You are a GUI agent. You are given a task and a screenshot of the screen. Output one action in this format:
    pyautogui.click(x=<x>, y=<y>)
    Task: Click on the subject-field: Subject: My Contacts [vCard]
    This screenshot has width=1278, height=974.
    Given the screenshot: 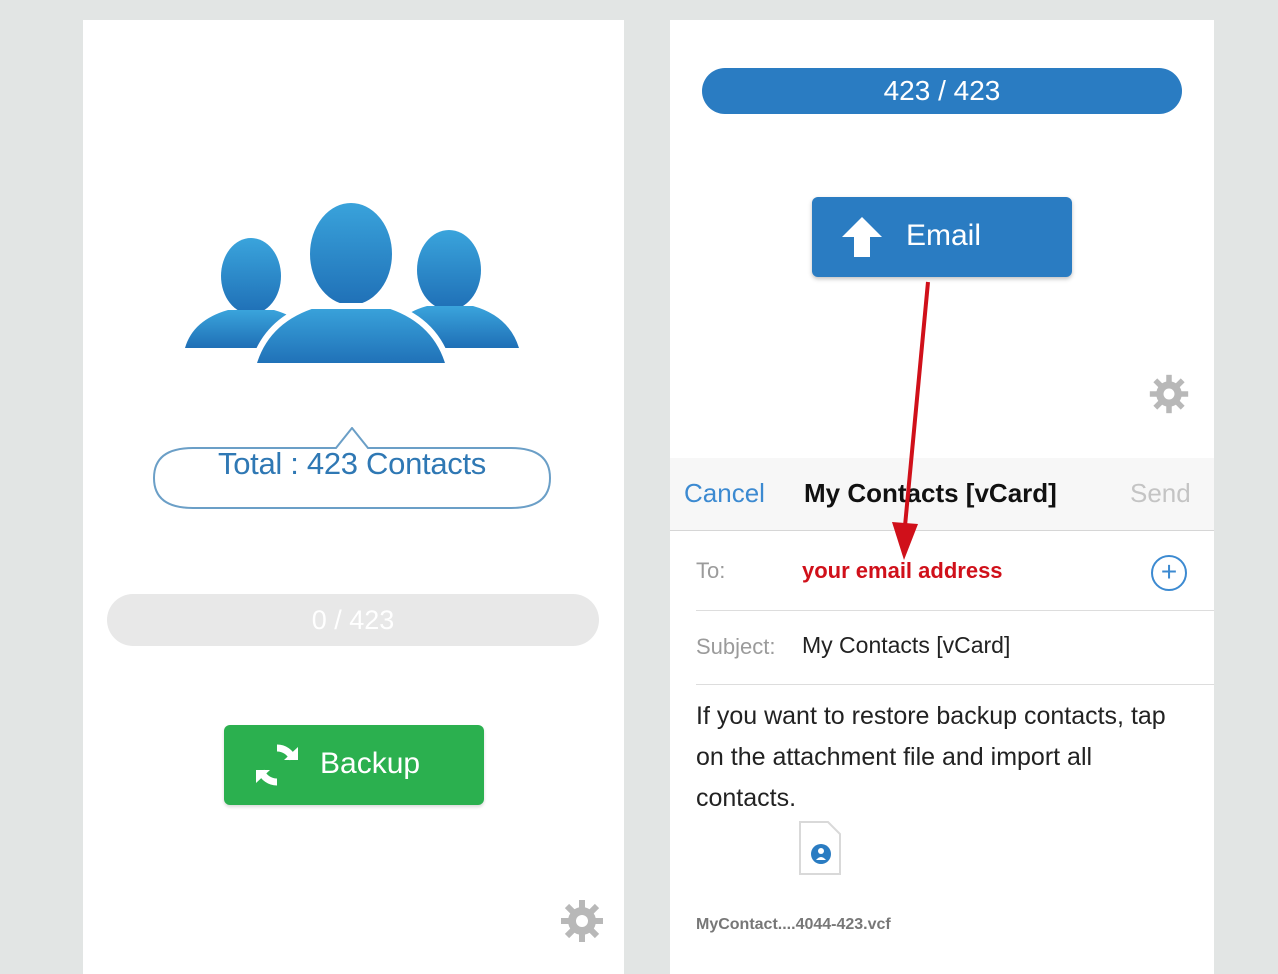 What is the action you would take?
    pyautogui.click(x=955, y=647)
    